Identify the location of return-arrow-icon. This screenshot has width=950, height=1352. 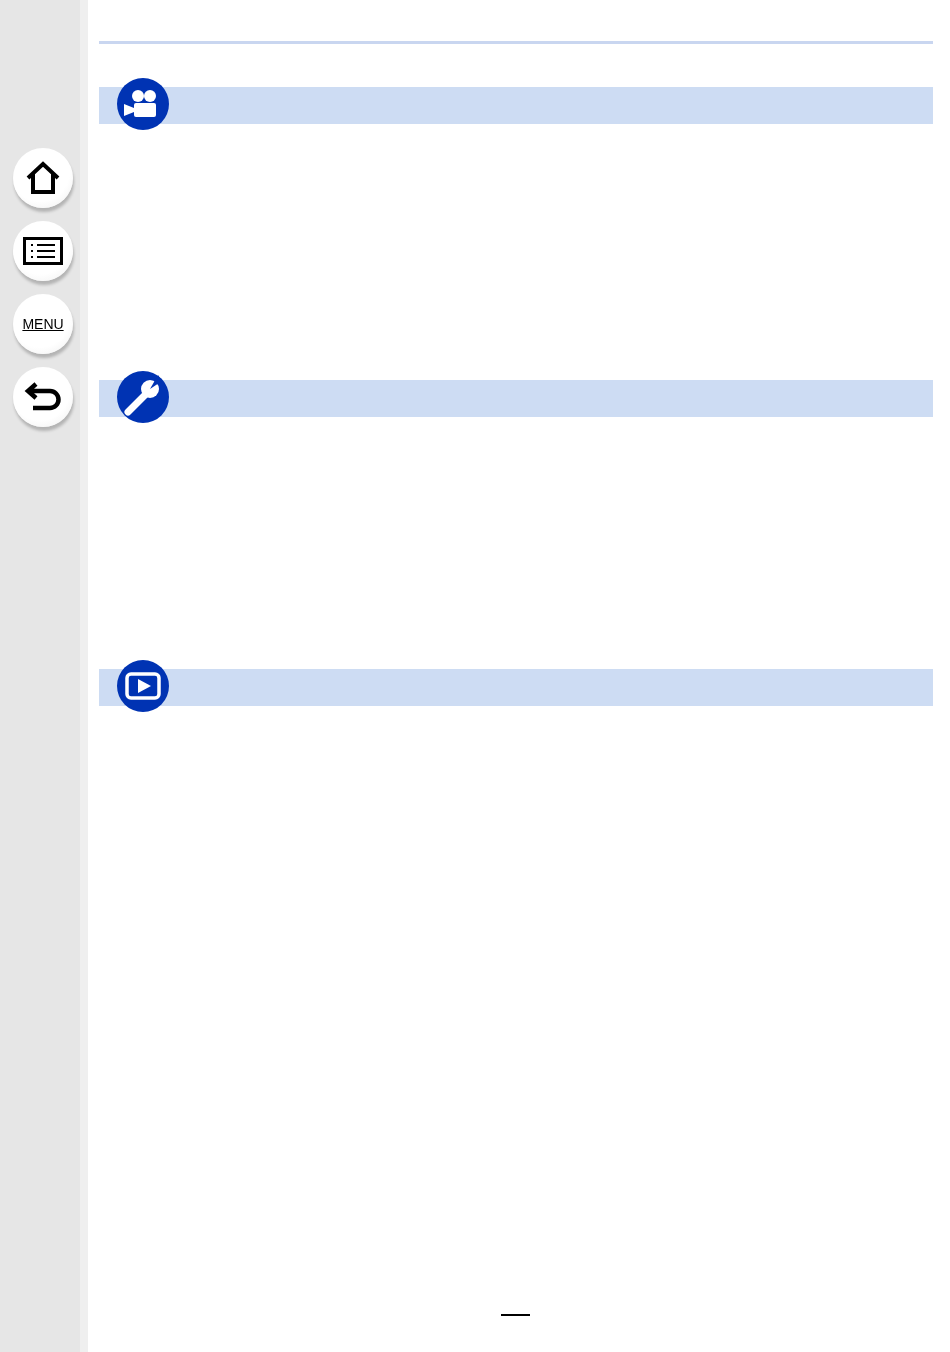
(43, 397).